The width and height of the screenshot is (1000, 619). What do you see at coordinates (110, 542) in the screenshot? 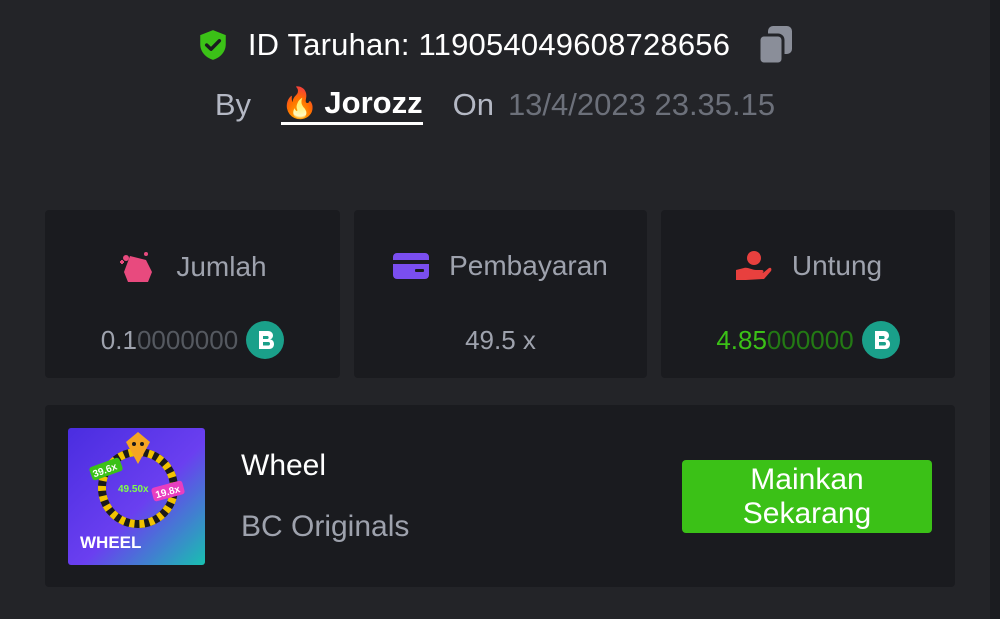
I see `thumbnail-wheel-text: WHEEL` at bounding box center [110, 542].